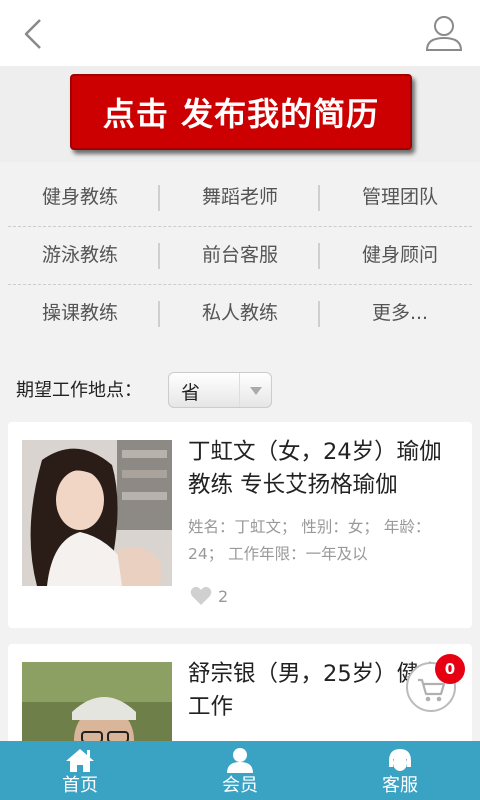 Image resolution: width=480 pixels, height=800 pixels. I want to click on back-button, so click(34, 34).